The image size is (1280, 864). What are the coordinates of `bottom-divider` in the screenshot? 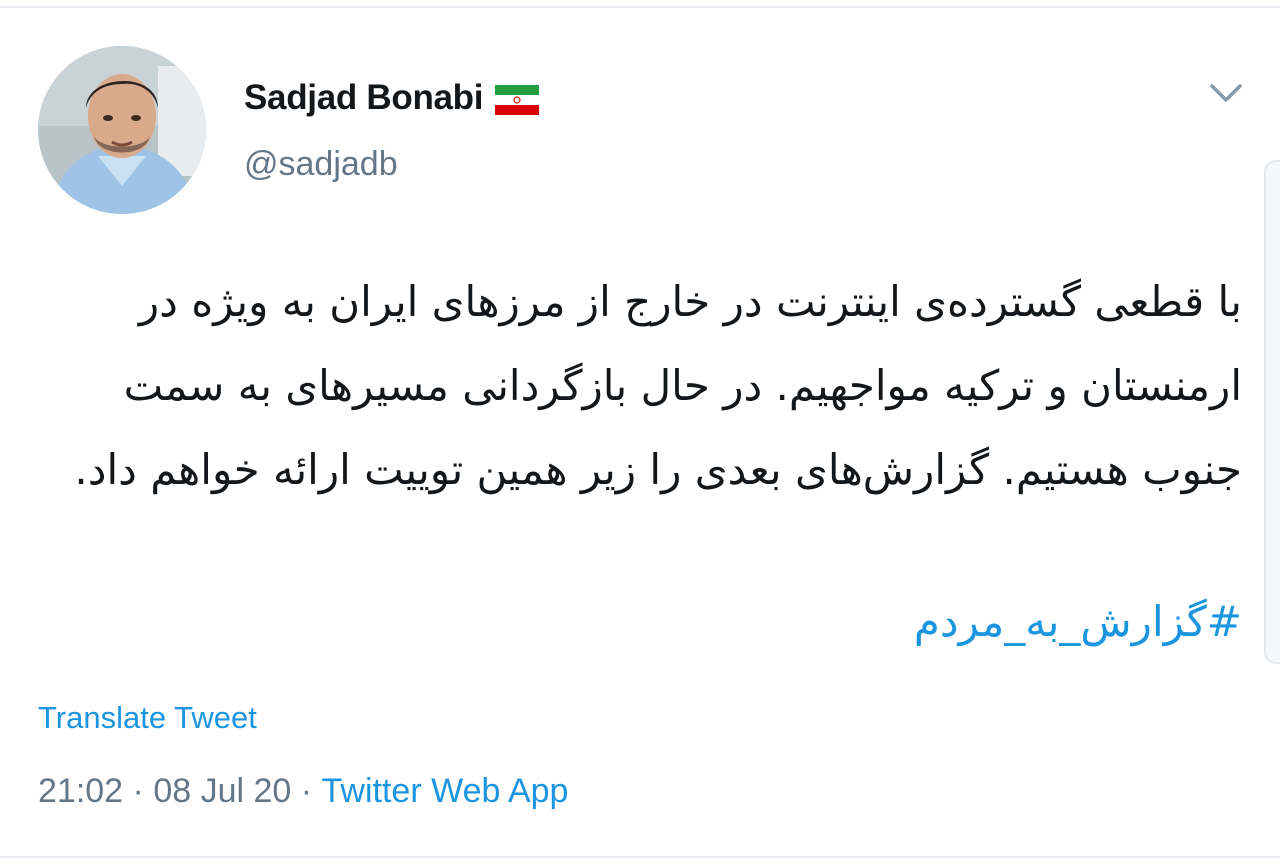 It's located at (640, 857).